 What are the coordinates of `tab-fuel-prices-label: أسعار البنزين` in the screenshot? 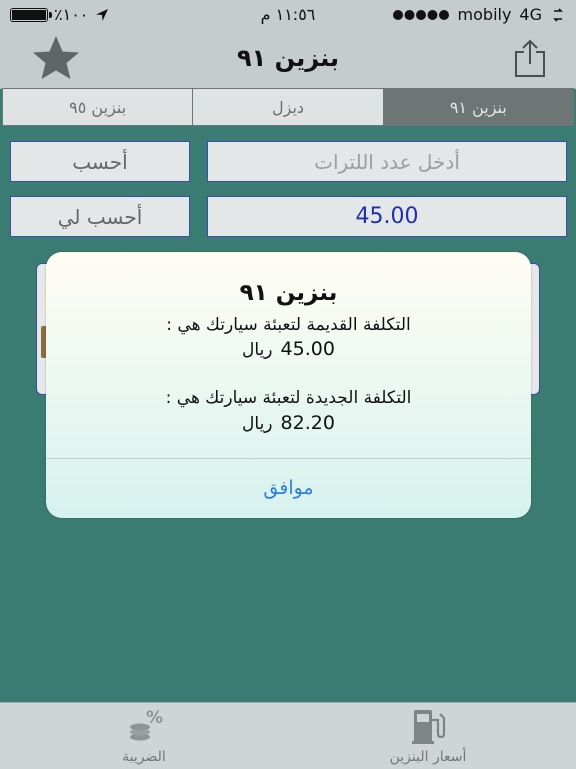 It's located at (428, 757).